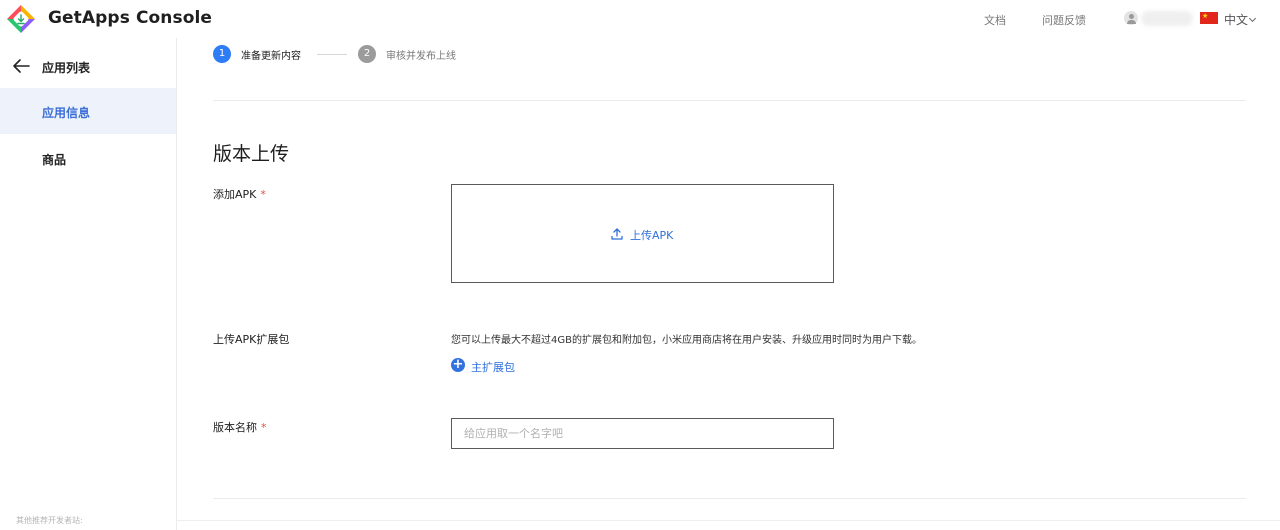  I want to click on label-text: 版本名称, so click(235, 427).